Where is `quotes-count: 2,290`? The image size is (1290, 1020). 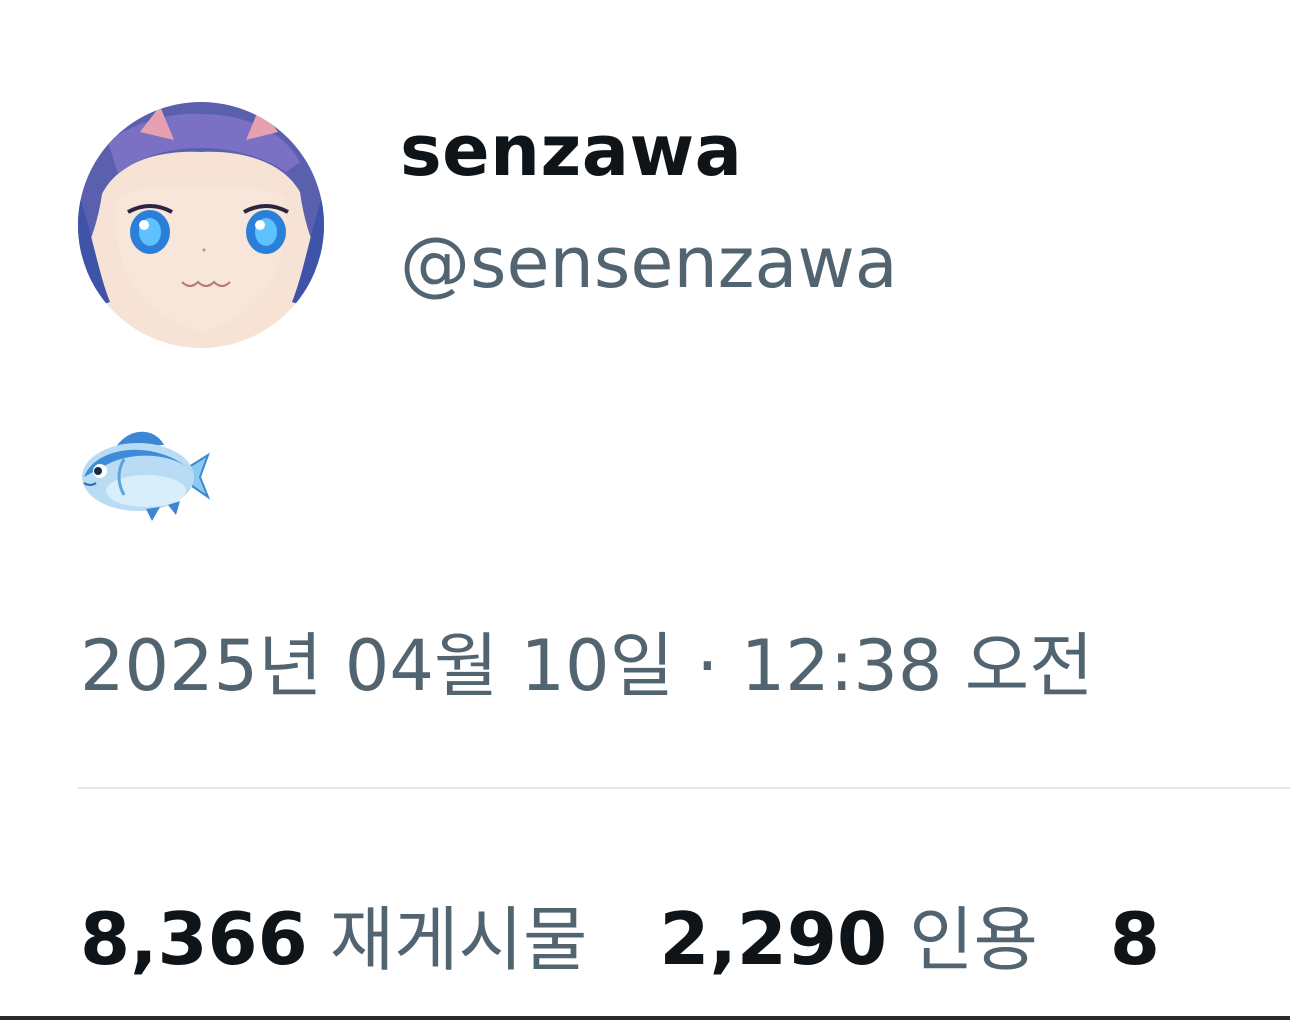 quotes-count: 2,290 is located at coordinates (773, 939).